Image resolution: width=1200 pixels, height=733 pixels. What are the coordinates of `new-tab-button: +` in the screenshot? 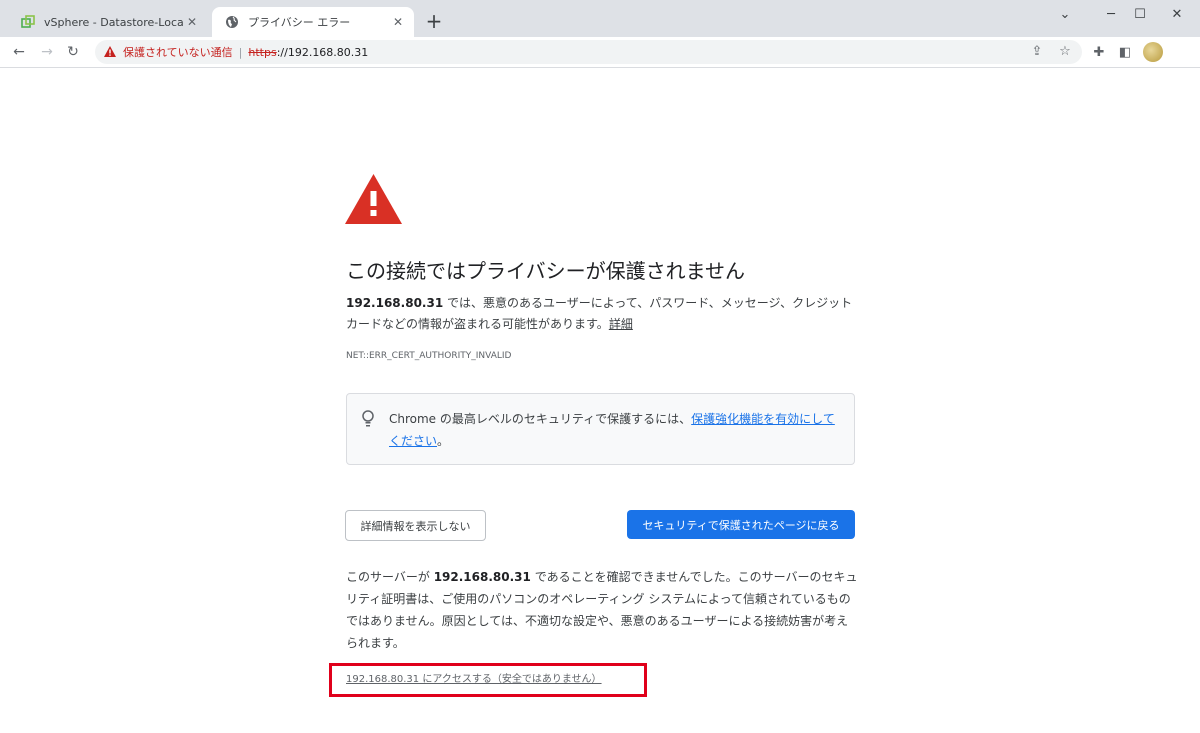 It's located at (434, 22).